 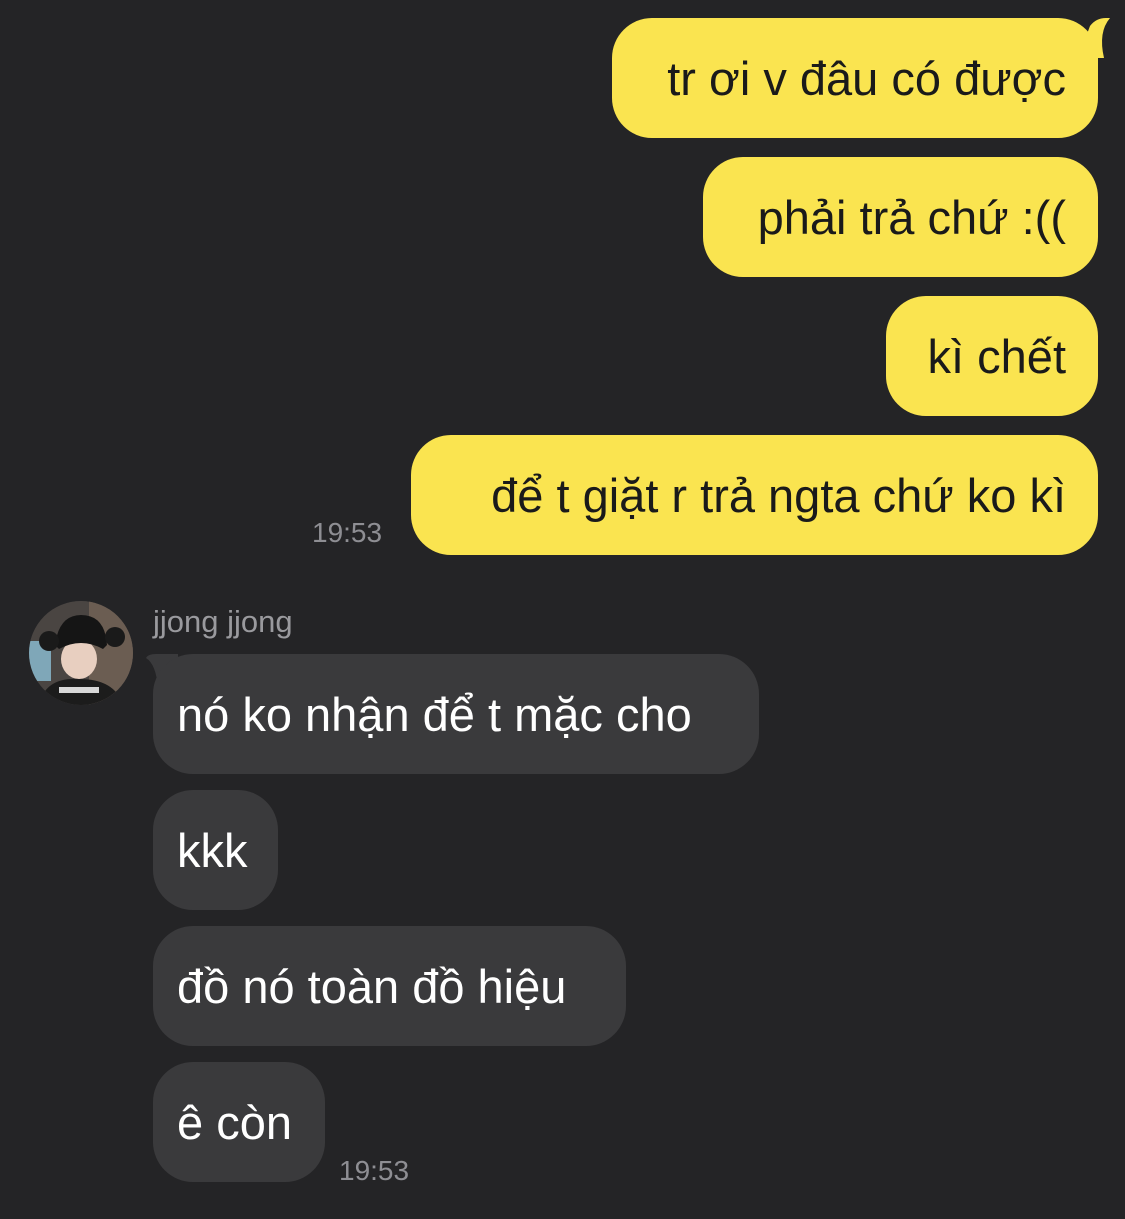 I want to click on outgoing-message: kì chết, so click(x=992, y=356).